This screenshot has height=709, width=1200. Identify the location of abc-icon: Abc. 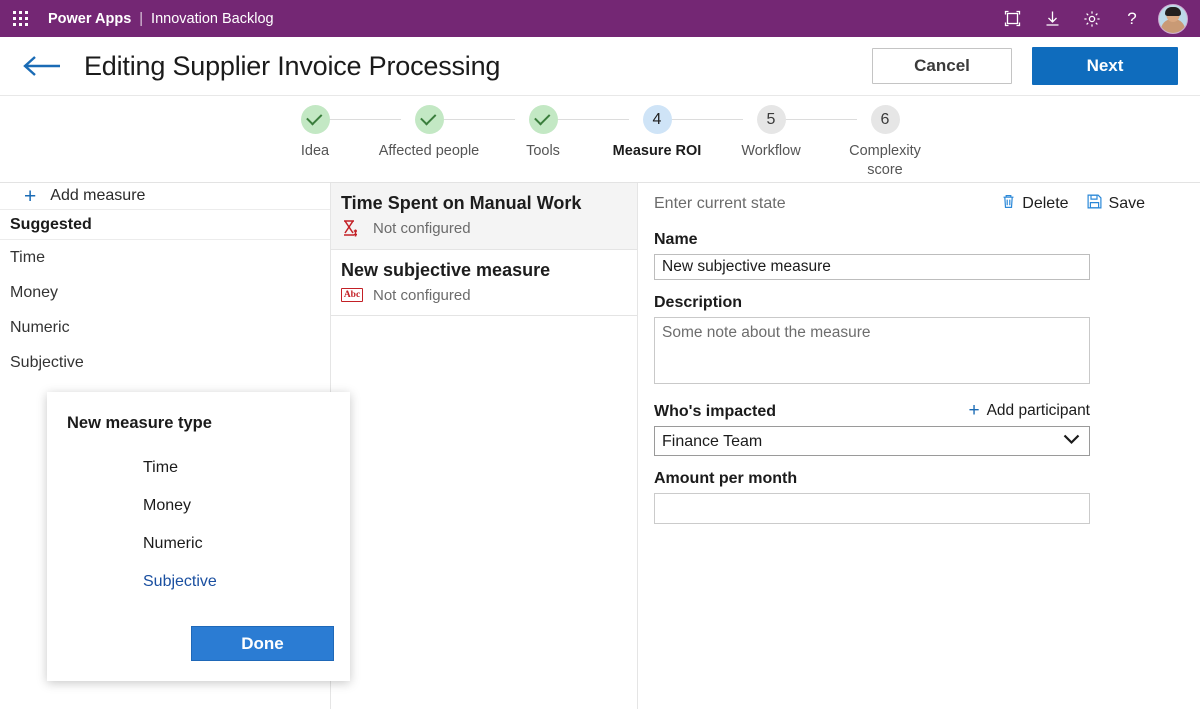
(352, 295).